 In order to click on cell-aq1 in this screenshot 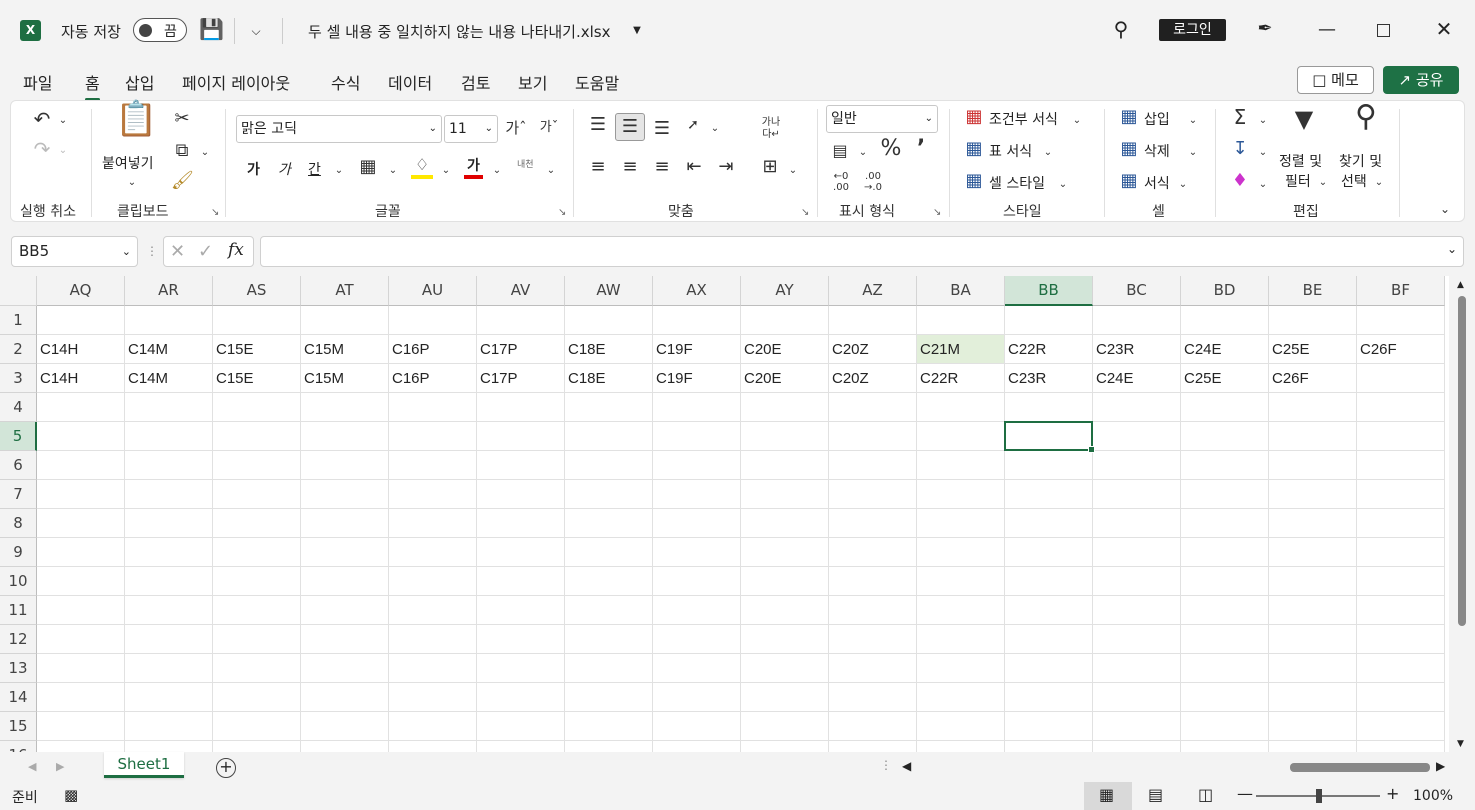, I will do `click(81, 320)`.